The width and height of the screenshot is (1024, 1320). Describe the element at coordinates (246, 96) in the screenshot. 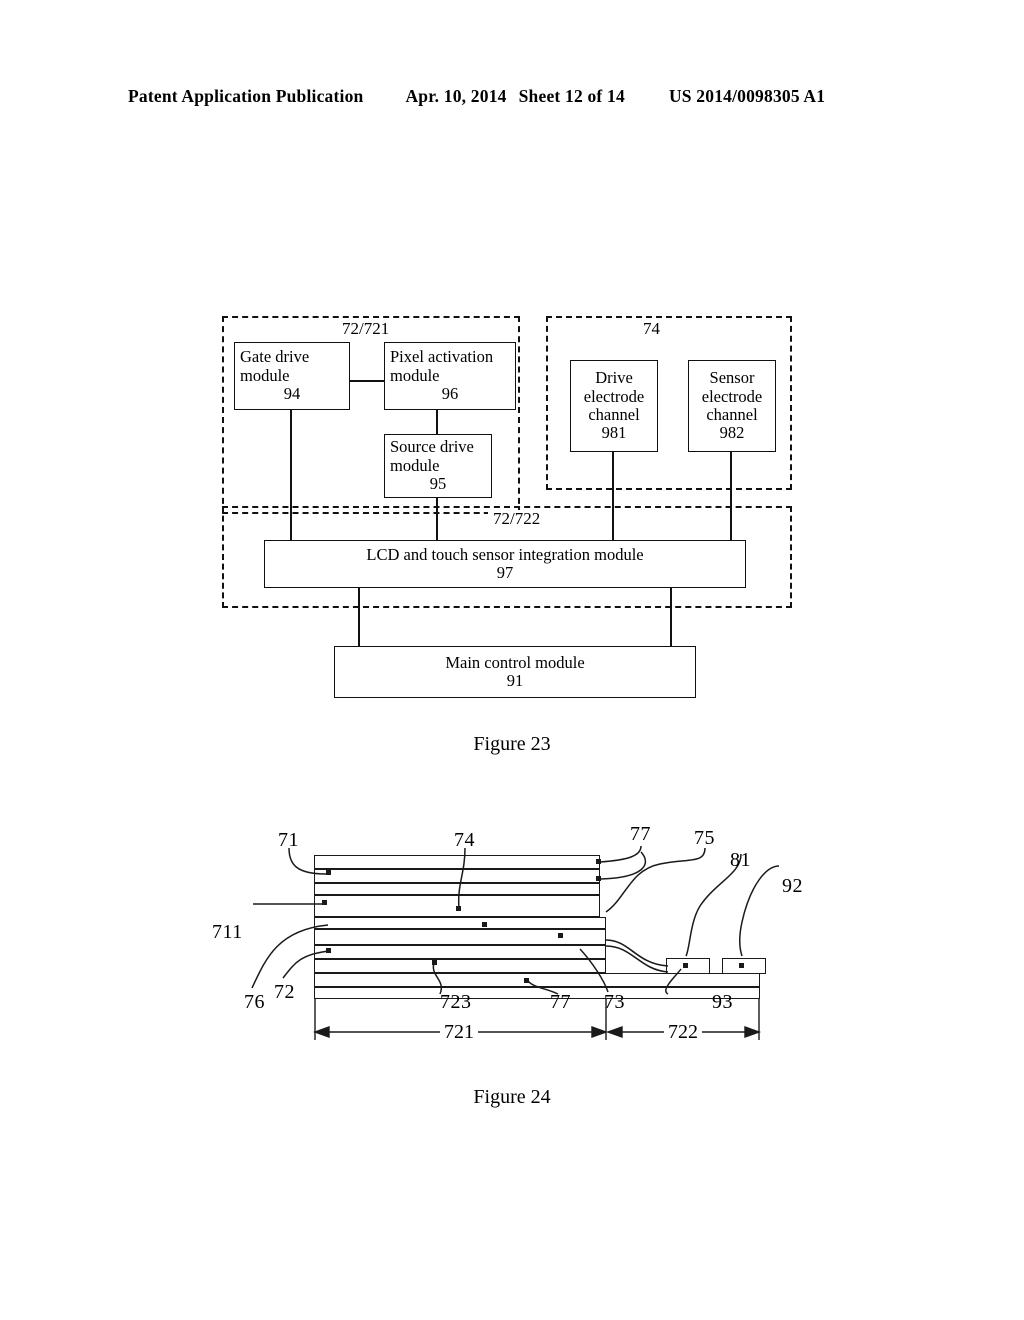

I see `header-publication: Patent Application Publication` at that location.